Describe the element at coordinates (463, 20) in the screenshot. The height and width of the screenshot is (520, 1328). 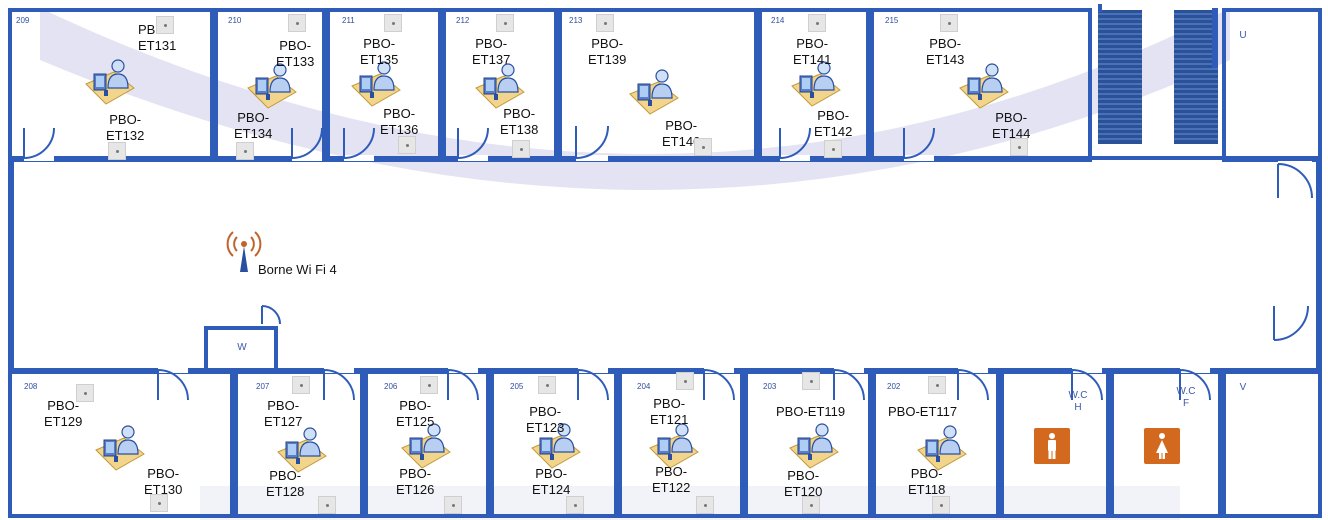
I see `room-number: 212` at that location.